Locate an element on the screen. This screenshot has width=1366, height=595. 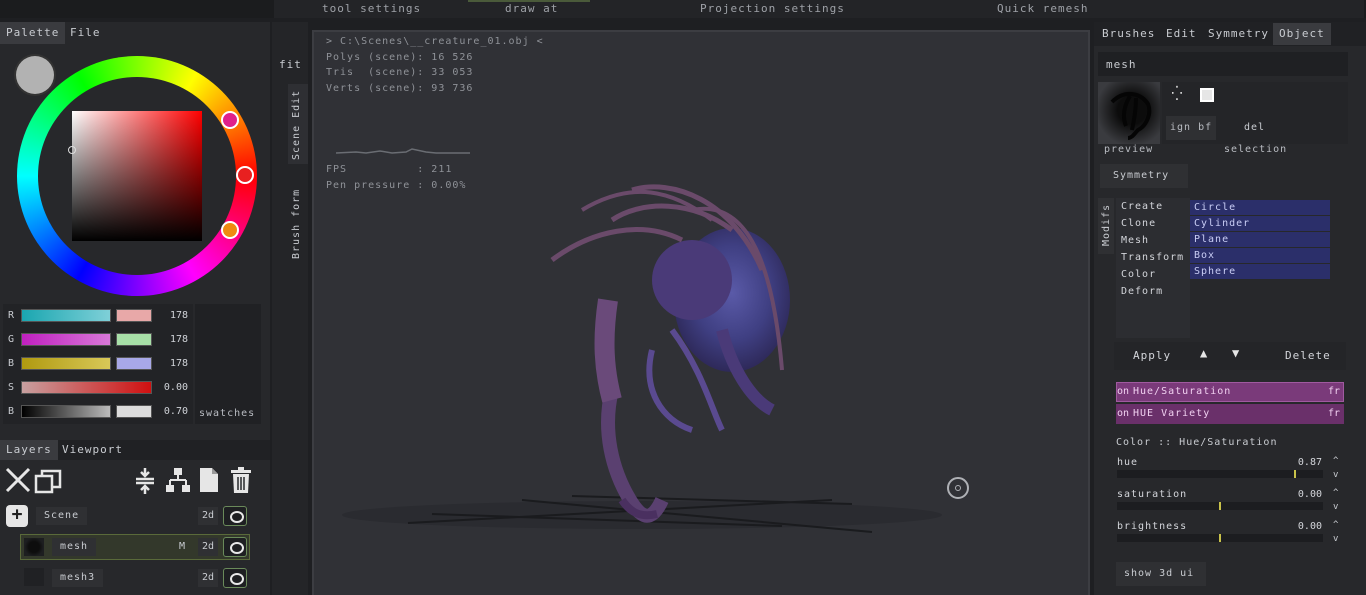
brightness-slider is located at coordinates (1220, 538).